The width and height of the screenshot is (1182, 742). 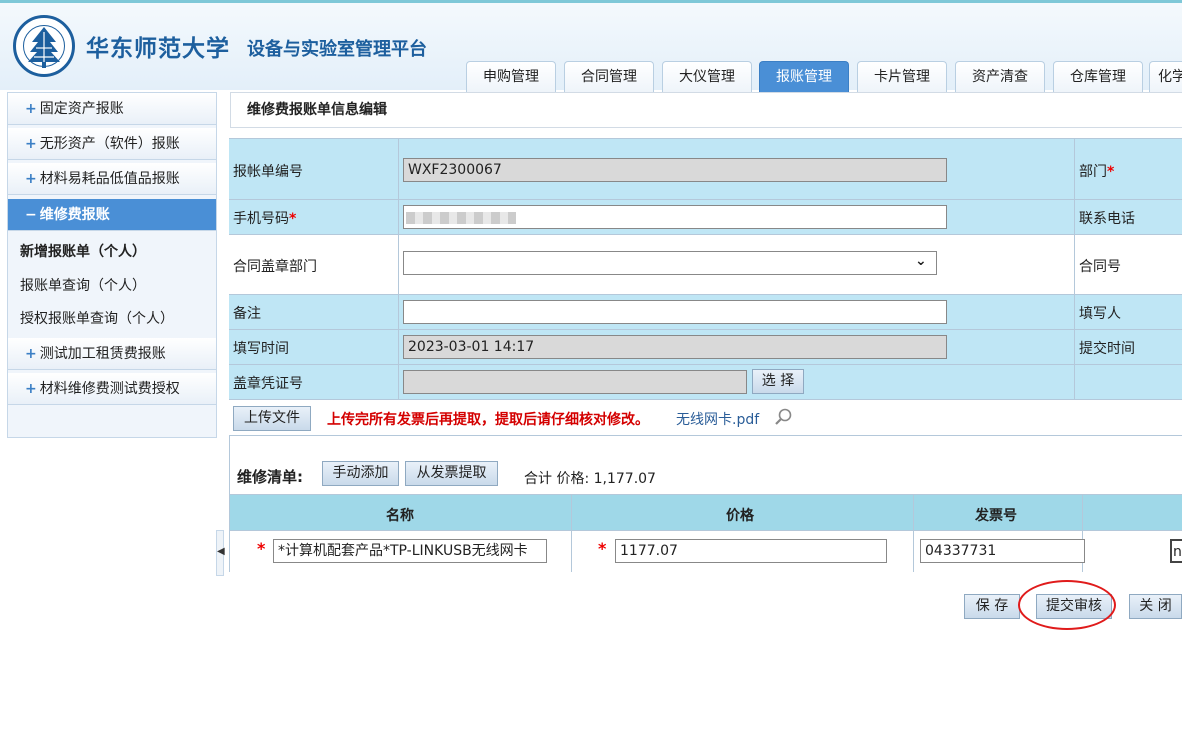 I want to click on tab-card: 卡片管理, so click(x=902, y=77).